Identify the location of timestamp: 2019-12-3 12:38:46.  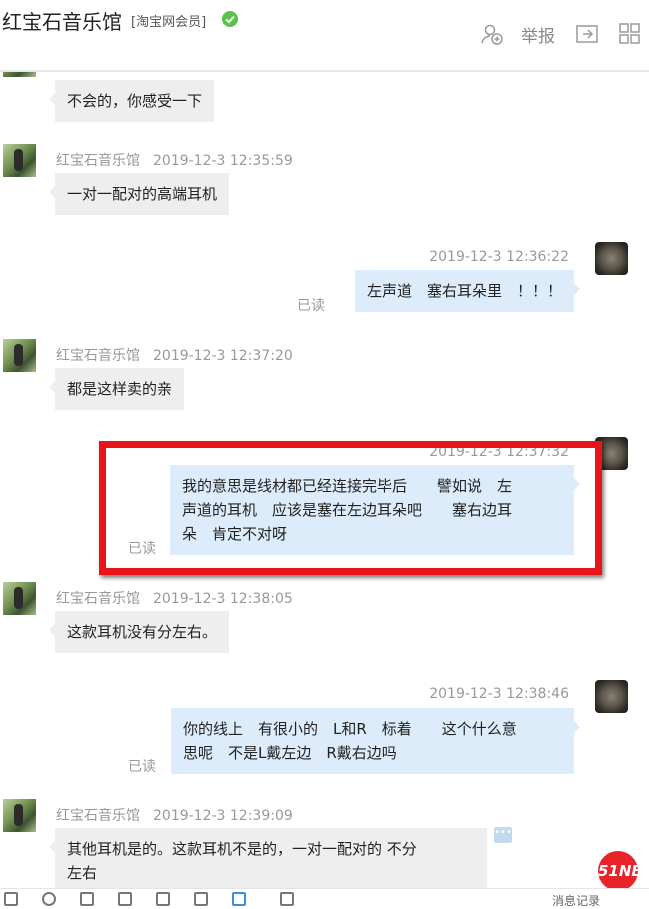
(499, 694).